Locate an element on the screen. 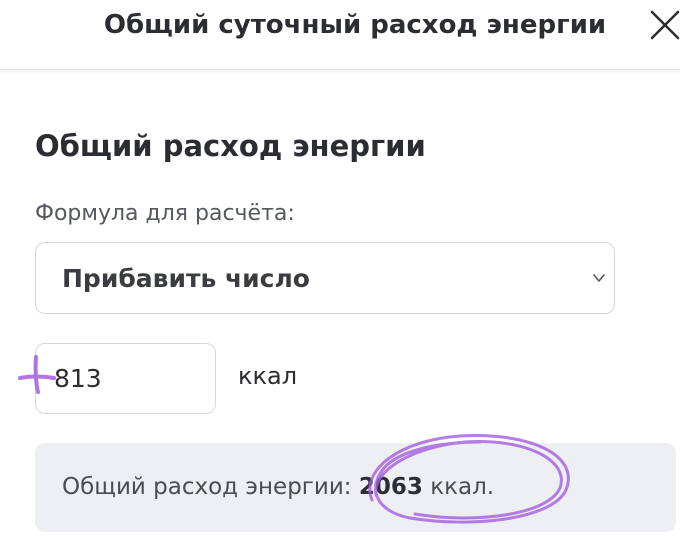 Image resolution: width=680 pixels, height=545 pixels. unit-label: ккал is located at coordinates (268, 376).